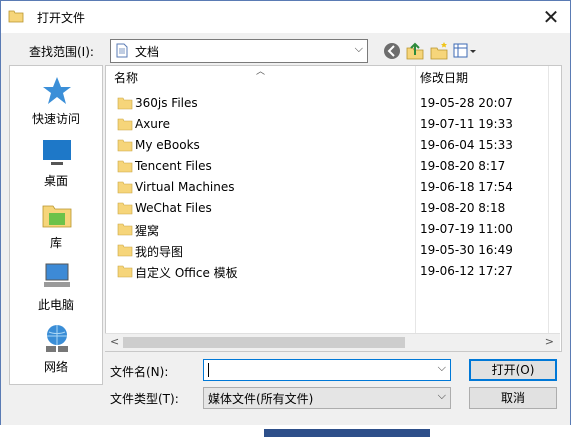 Image resolution: width=571 pixels, height=437 pixels. Describe the element at coordinates (466, 124) in the screenshot. I see `file-date: 19-07-11 19:33` at that location.